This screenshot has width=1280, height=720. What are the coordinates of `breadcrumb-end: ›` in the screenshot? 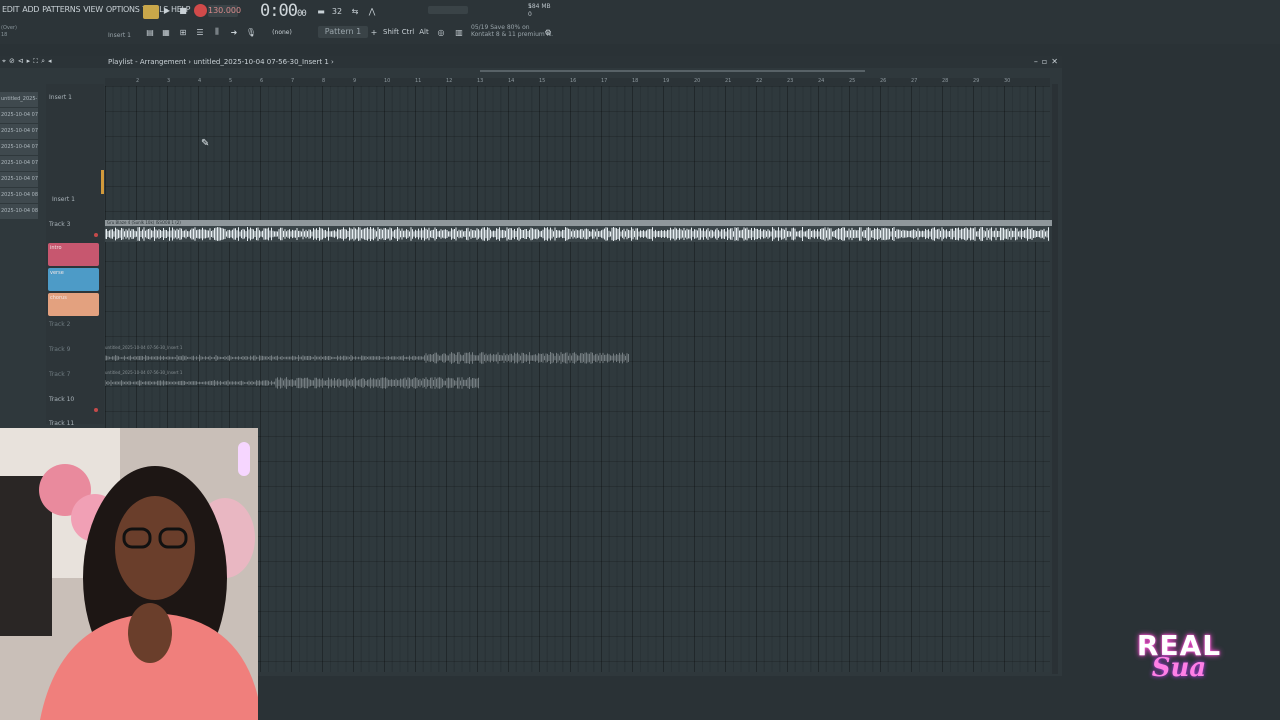 It's located at (332, 62).